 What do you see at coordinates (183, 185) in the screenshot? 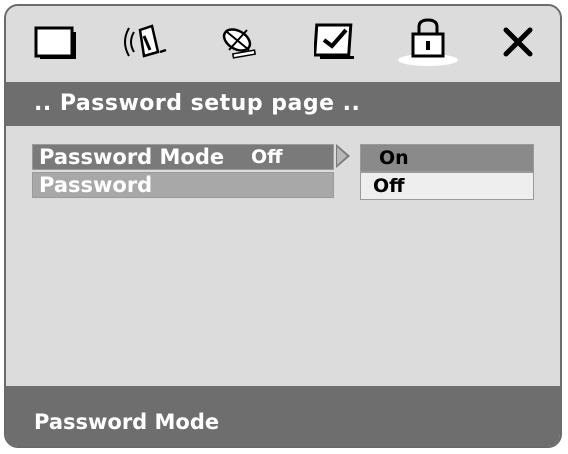
I see `menu-item-password: Password` at bounding box center [183, 185].